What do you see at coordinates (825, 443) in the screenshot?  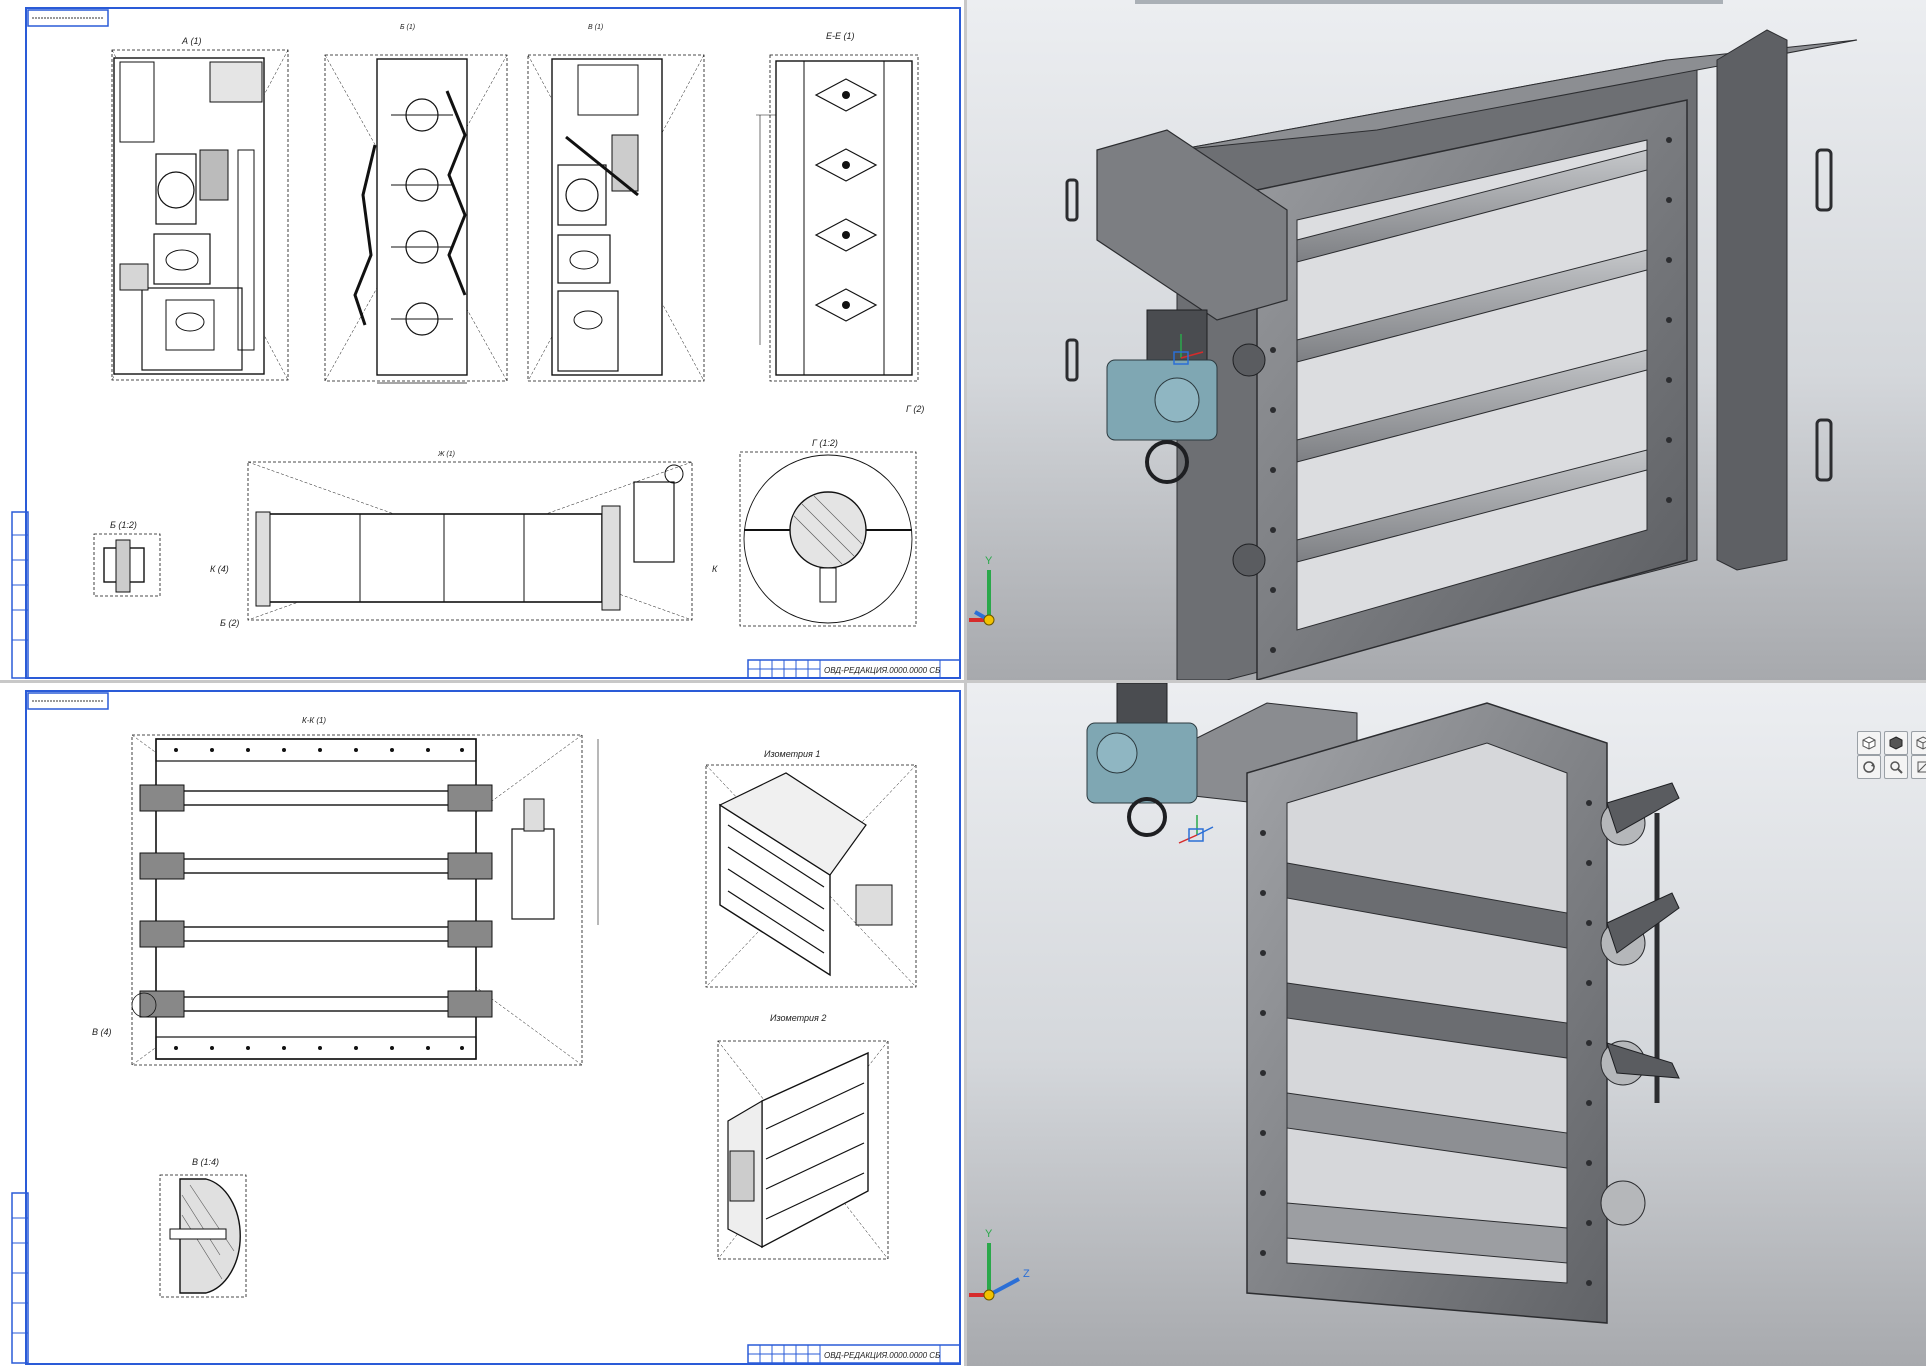 I see `view-detail-g-label: Г (1:2)` at bounding box center [825, 443].